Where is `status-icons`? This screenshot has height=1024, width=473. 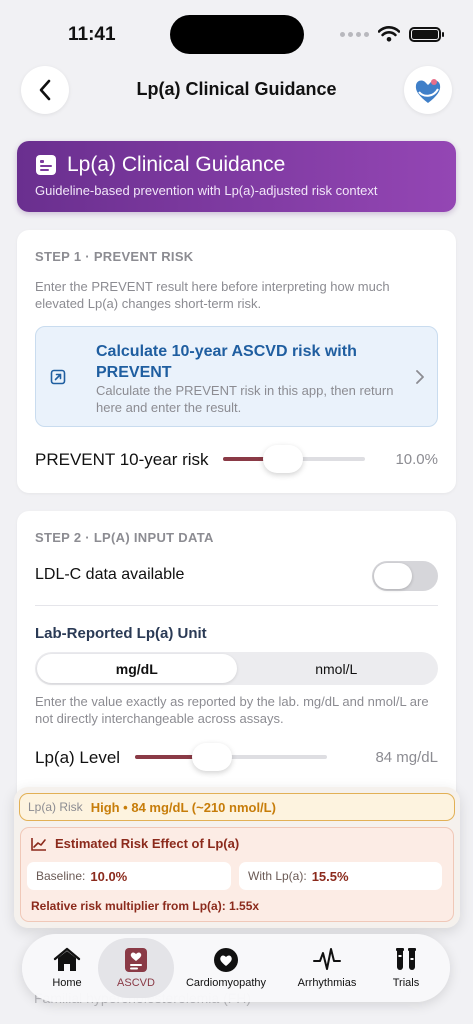 status-icons is located at coordinates (392, 34).